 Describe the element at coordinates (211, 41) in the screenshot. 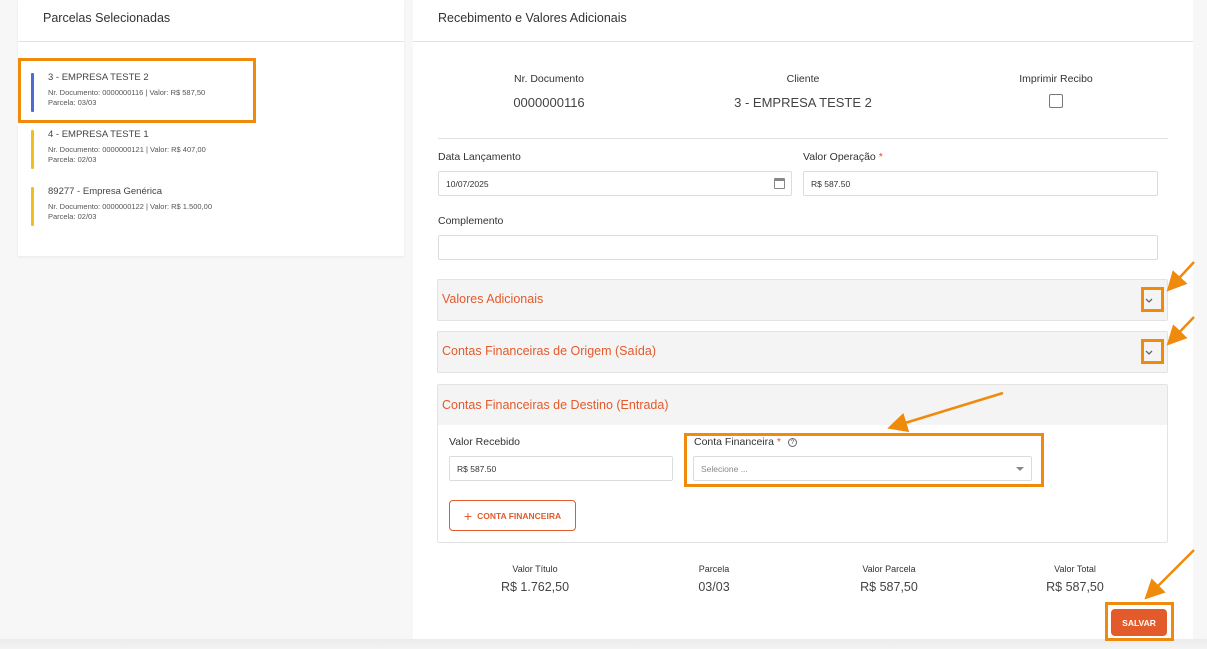

I see `parcelas-divider` at that location.